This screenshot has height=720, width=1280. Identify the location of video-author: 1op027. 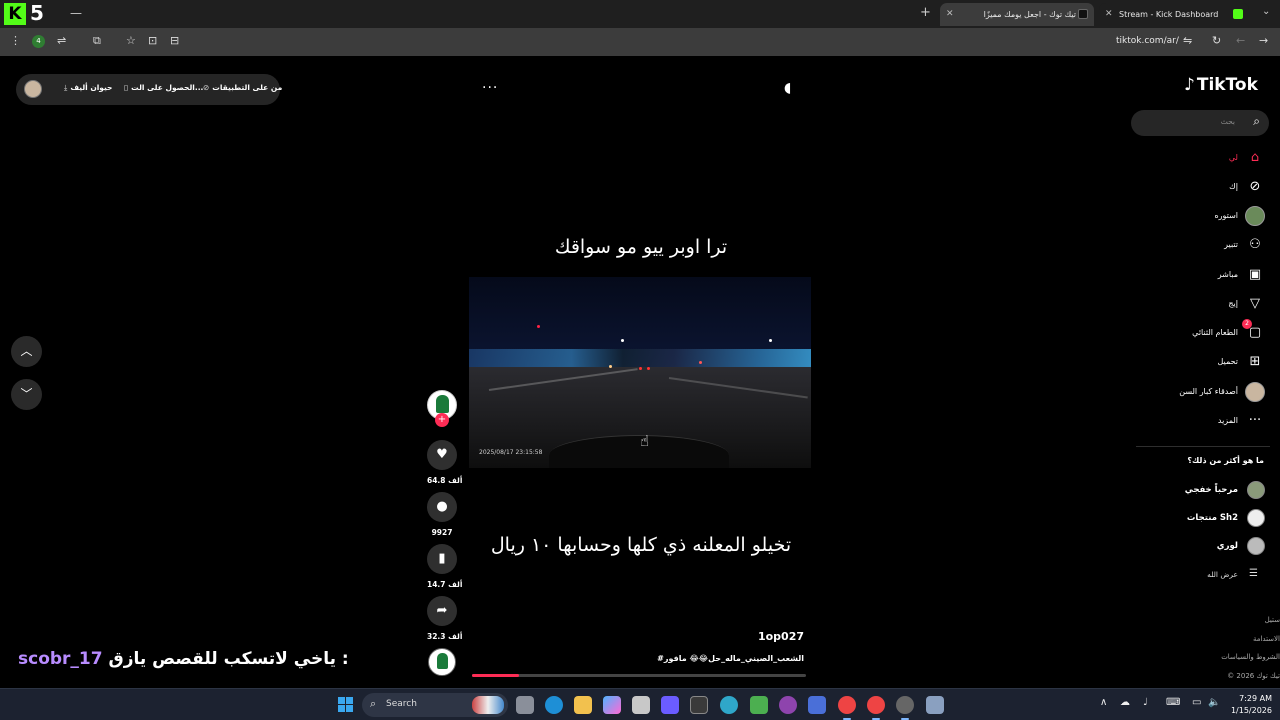
(752, 636).